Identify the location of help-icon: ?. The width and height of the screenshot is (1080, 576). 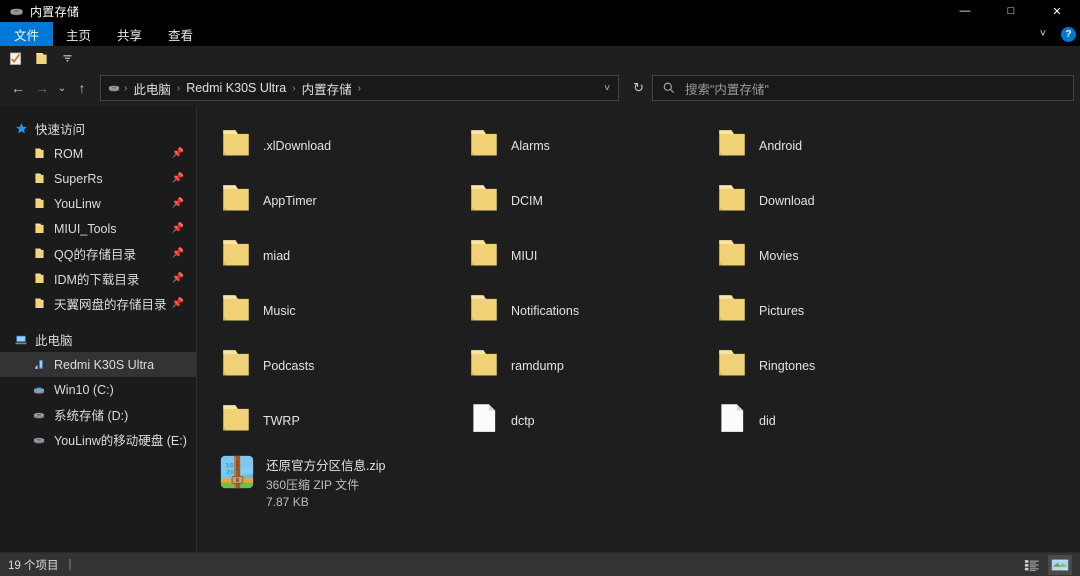
(1068, 34).